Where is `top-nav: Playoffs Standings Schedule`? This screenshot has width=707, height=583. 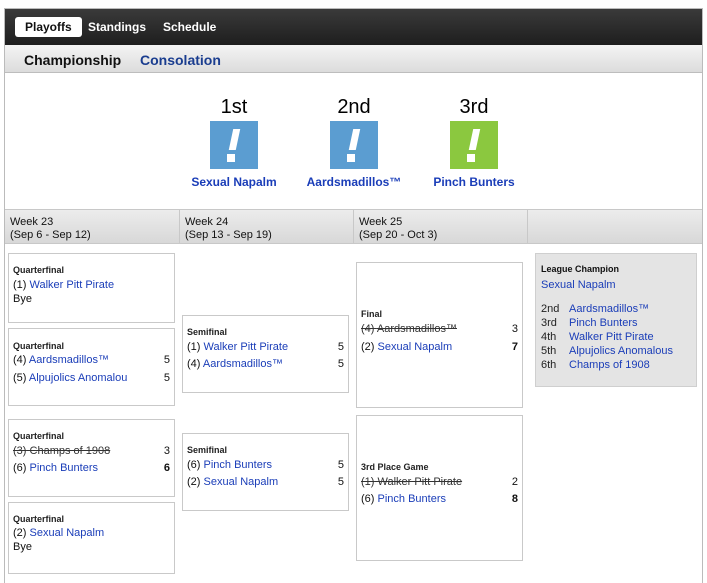
top-nav: Playoffs Standings Schedule is located at coordinates (353, 27).